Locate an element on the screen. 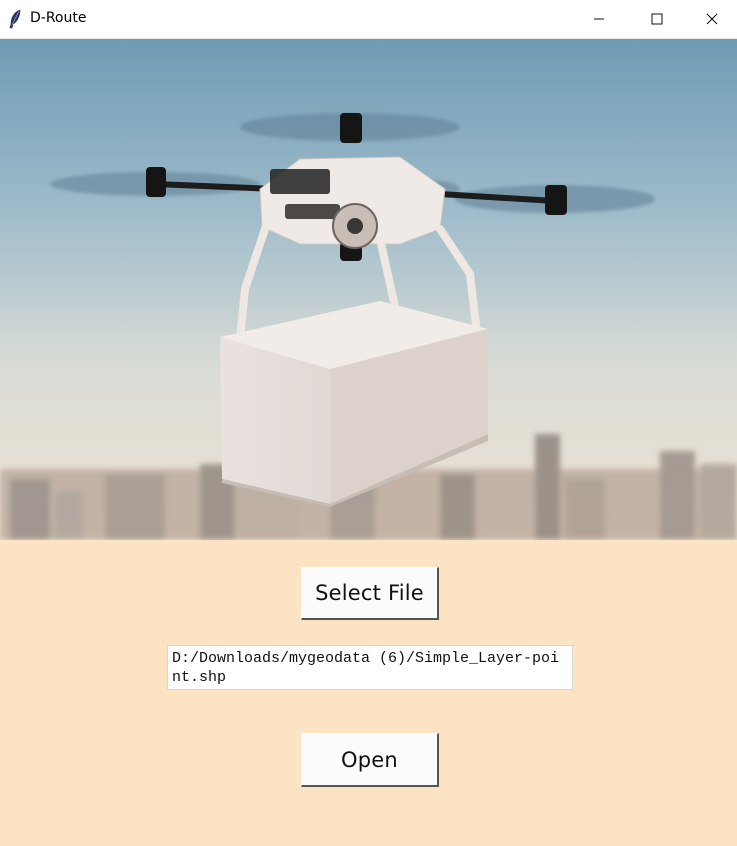  minimize-button is located at coordinates (599, 19).